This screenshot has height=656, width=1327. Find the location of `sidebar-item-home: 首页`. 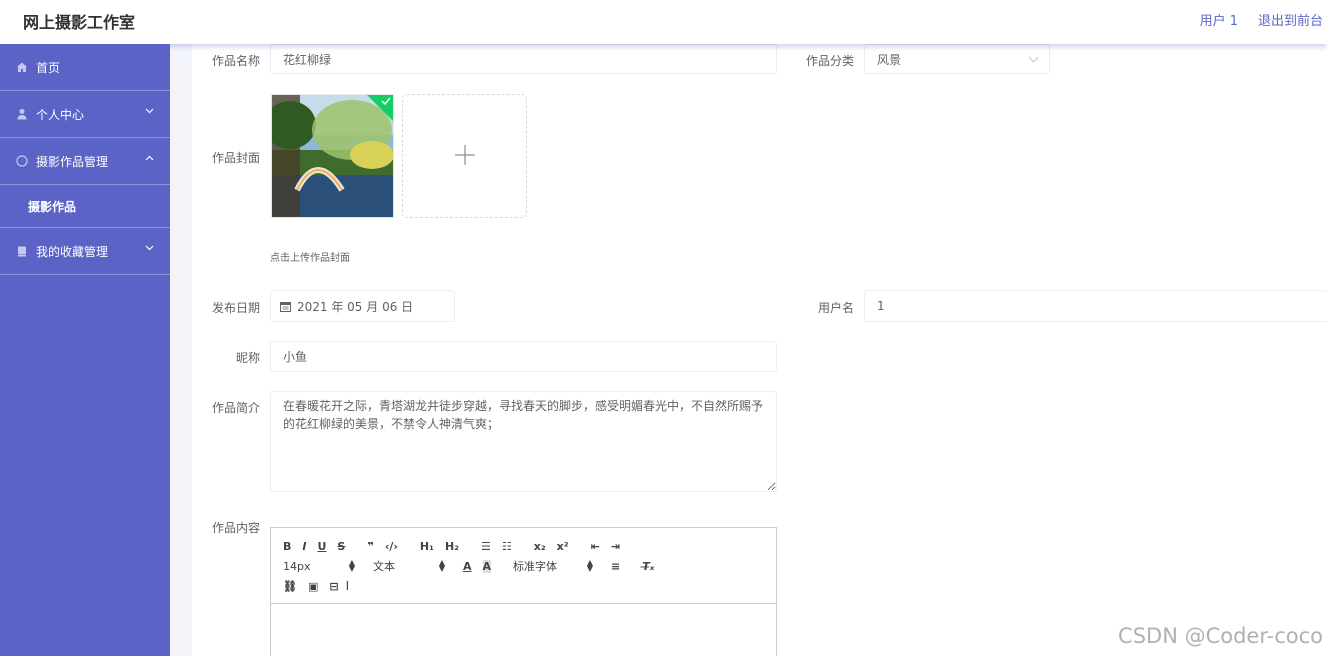

sidebar-item-home: 首页 is located at coordinates (85, 67).